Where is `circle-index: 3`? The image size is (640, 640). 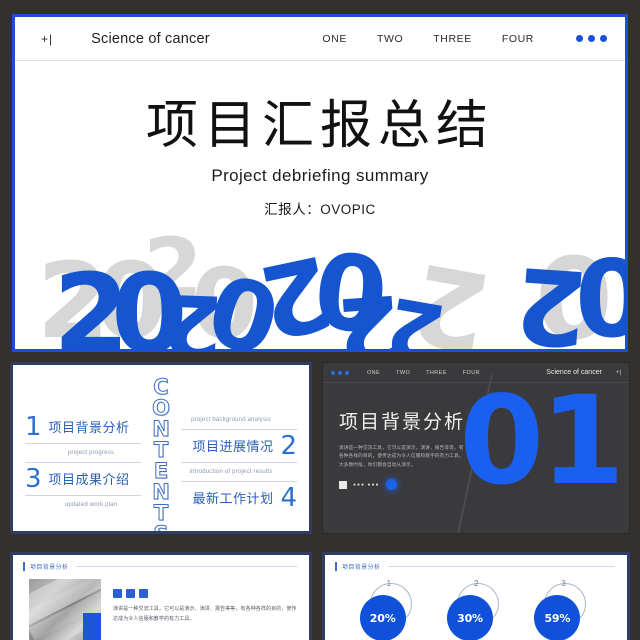
circle-index: 3 is located at coordinates (563, 583).